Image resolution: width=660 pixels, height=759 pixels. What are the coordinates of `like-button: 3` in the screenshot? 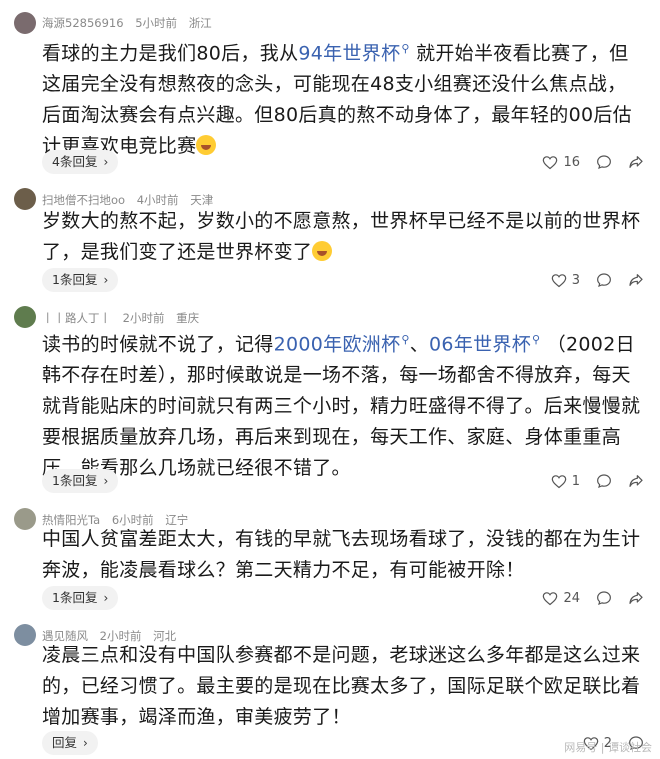 It's located at (565, 280).